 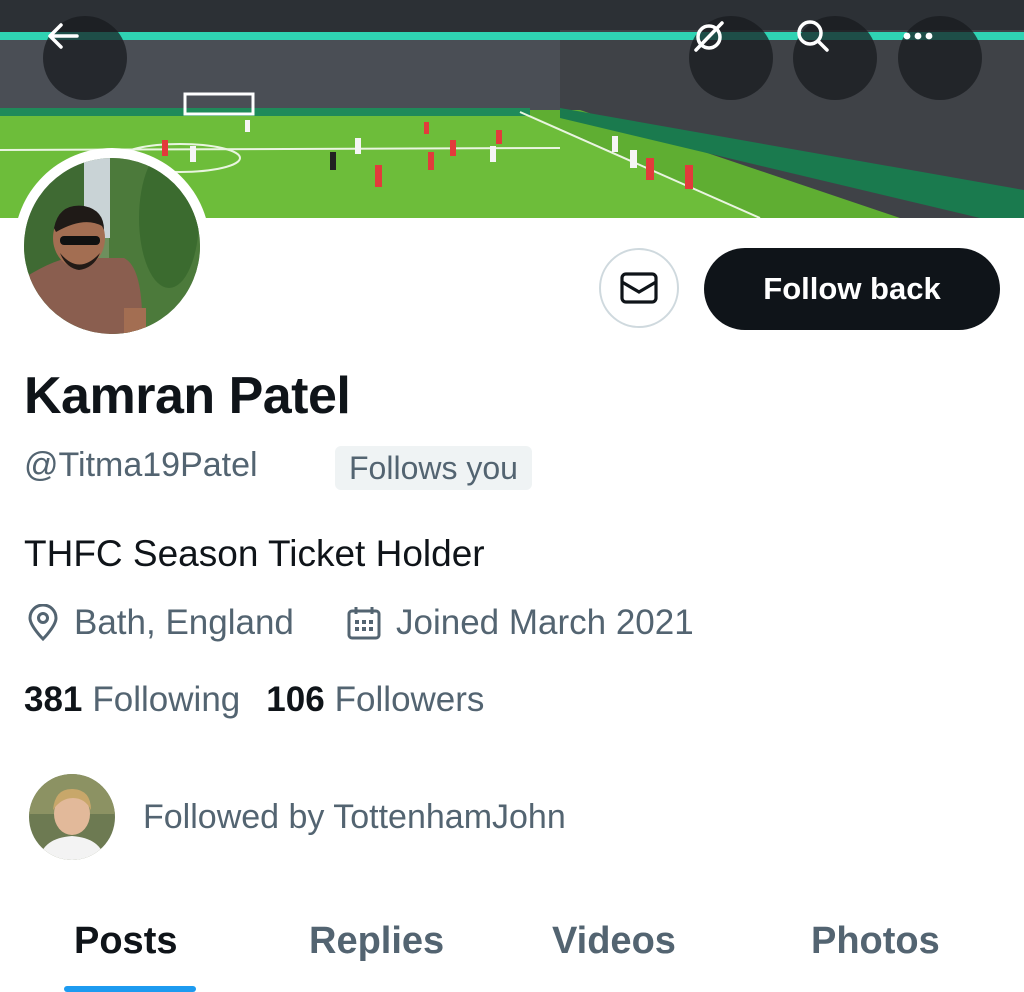 What do you see at coordinates (364, 623) in the screenshot?
I see `calendar-icon` at bounding box center [364, 623].